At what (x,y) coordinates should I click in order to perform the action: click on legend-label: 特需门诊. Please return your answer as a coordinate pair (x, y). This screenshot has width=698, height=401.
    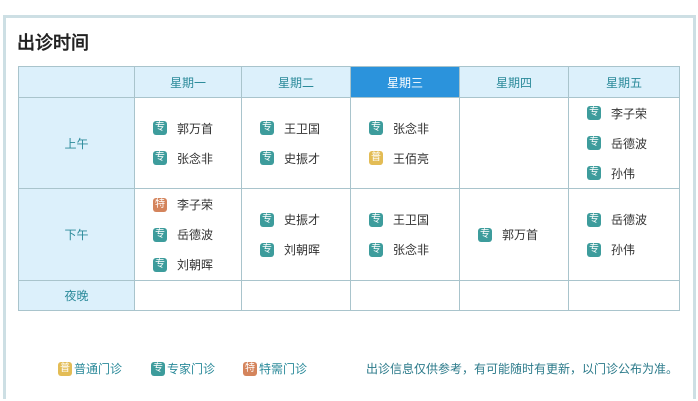
    Looking at the image, I should click on (283, 369).